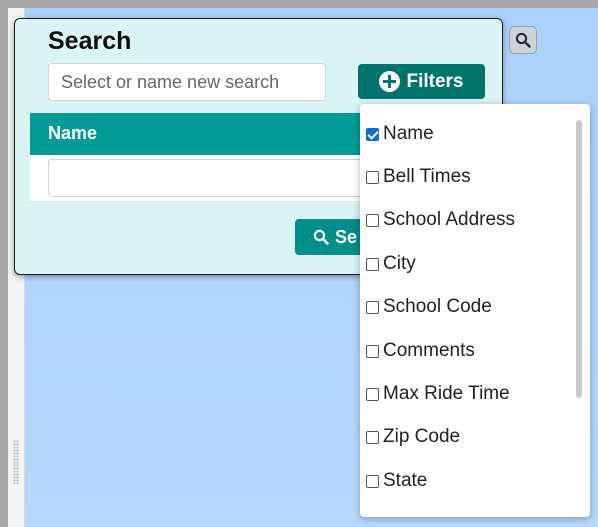 This screenshot has height=527, width=598. I want to click on map-search-button, so click(523, 40).